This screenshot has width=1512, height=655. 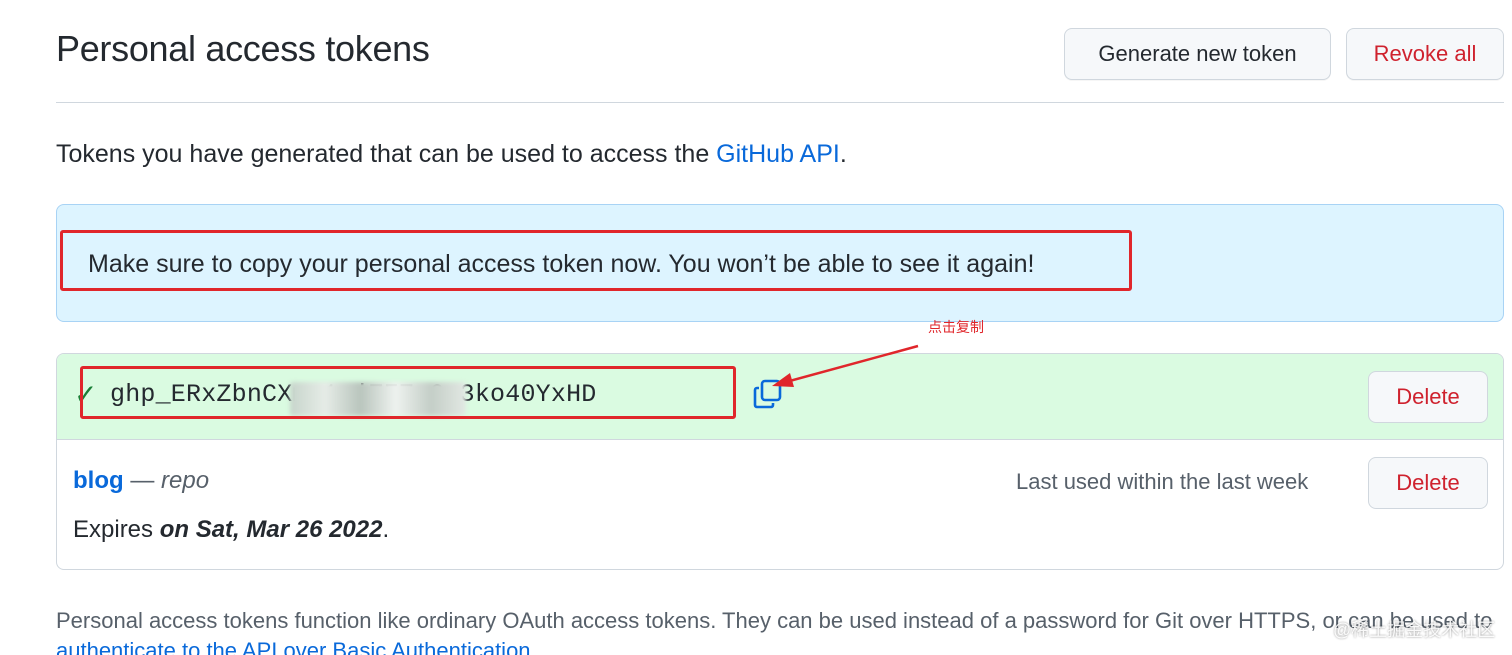 I want to click on page-title: Personal access tokens, so click(x=243, y=48).